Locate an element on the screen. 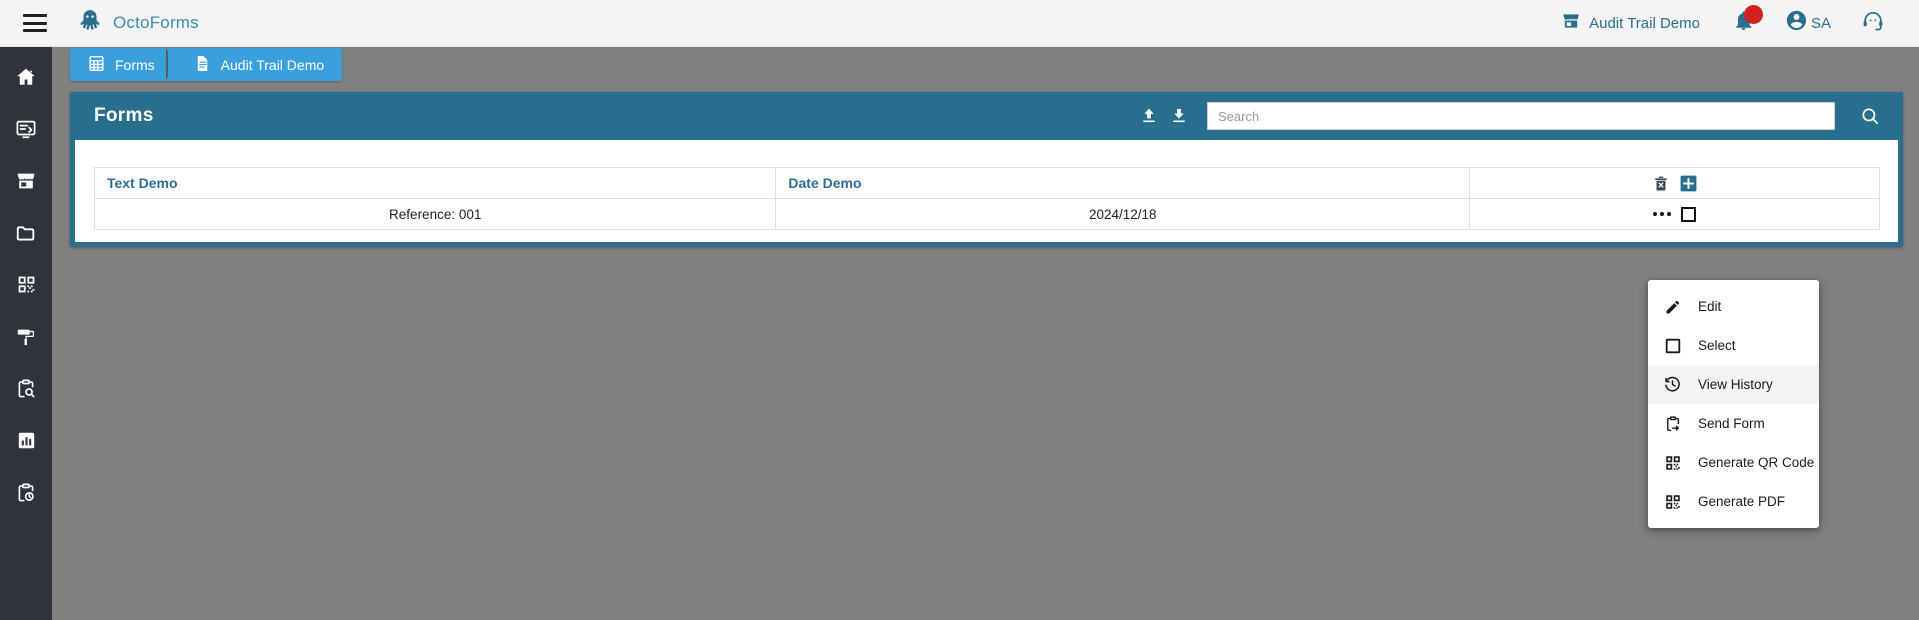 The height and width of the screenshot is (620, 1919). column-header-text-demo: Text Demo is located at coordinates (435, 183).